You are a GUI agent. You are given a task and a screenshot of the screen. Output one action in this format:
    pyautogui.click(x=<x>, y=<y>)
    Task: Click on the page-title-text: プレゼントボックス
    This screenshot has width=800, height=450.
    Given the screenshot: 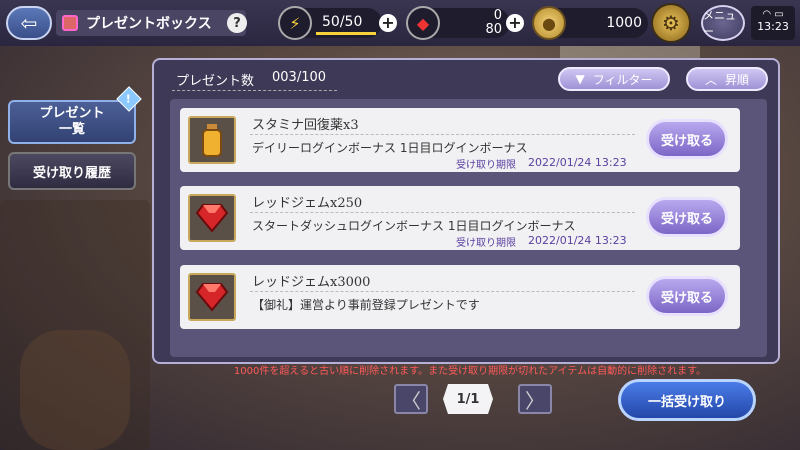 What is the action you would take?
    pyautogui.click(x=149, y=24)
    